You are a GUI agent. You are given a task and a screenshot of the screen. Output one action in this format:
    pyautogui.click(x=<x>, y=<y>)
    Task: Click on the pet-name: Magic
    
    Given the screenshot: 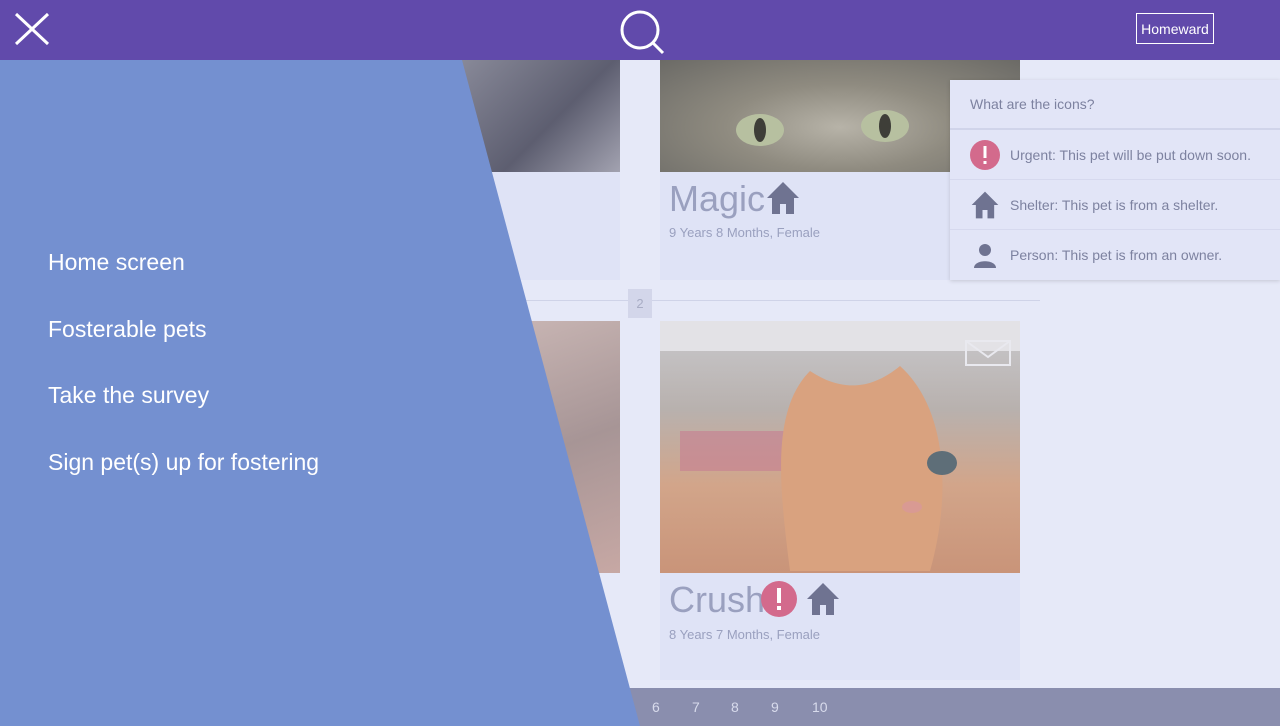 What is the action you would take?
    pyautogui.click(x=717, y=199)
    